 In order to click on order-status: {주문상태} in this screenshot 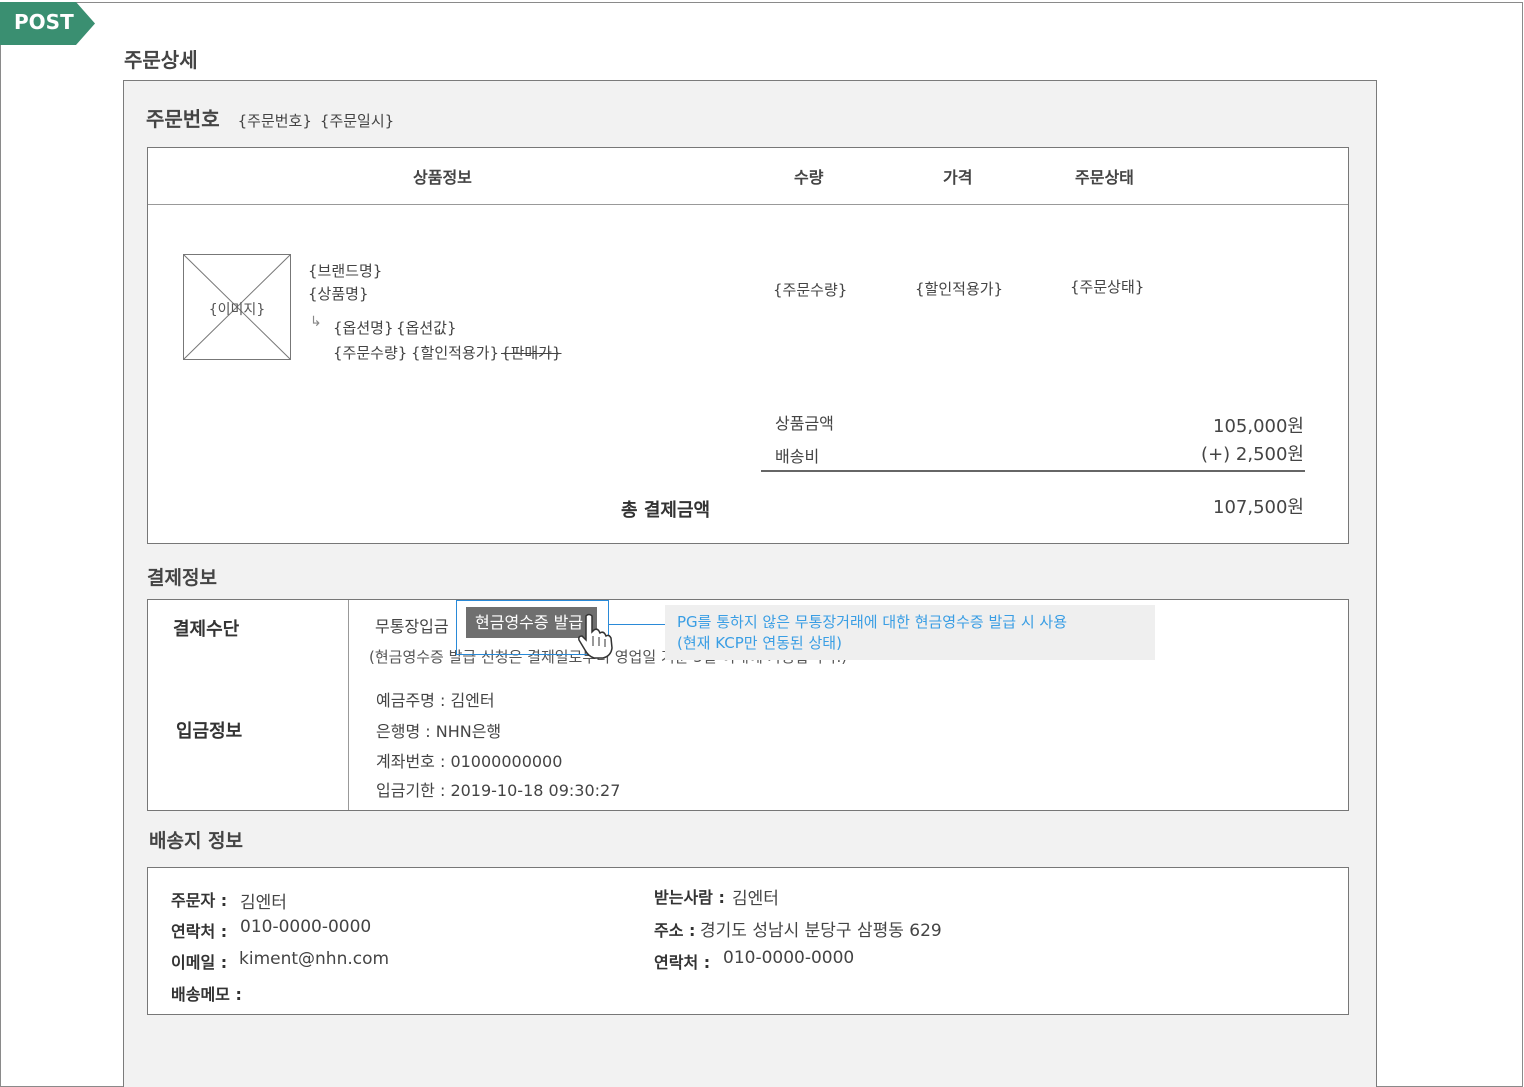, I will do `click(1107, 287)`.